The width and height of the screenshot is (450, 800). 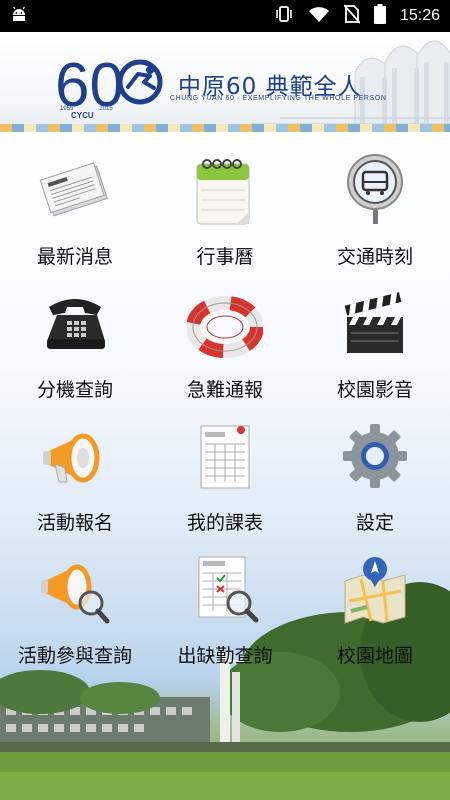 I want to click on menu-item-news: 最新消息, so click(x=75, y=200).